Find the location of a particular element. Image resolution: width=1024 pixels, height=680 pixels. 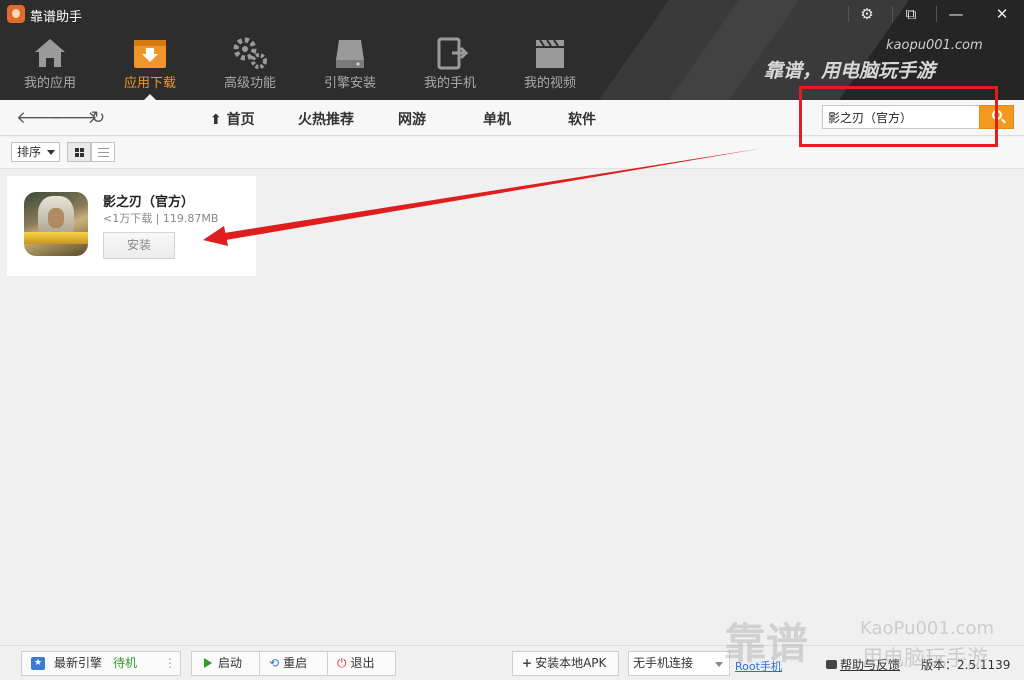

plus-icon: + is located at coordinates (527, 663).